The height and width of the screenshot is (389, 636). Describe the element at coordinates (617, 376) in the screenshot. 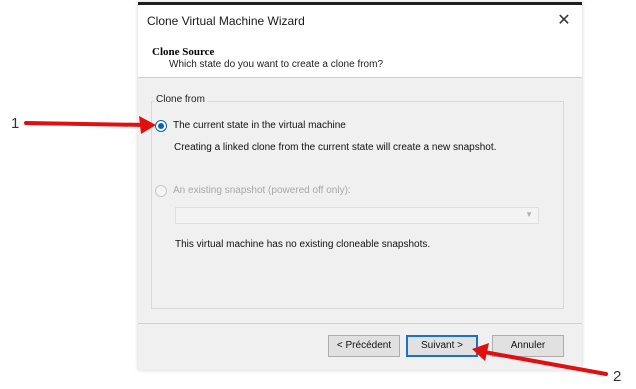

I see `annotation-marker-2: 2` at that location.